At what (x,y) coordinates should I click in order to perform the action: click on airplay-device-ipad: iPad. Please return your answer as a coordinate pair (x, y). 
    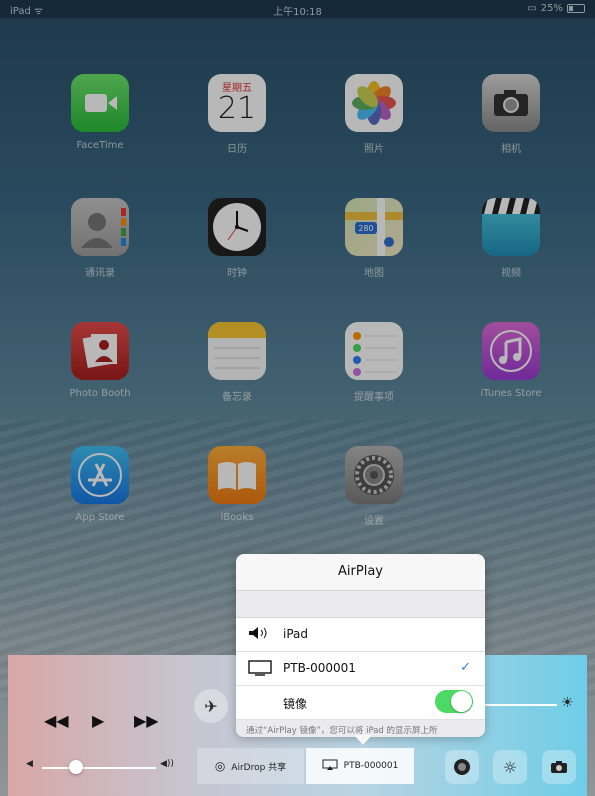
    Looking at the image, I should click on (360, 635).